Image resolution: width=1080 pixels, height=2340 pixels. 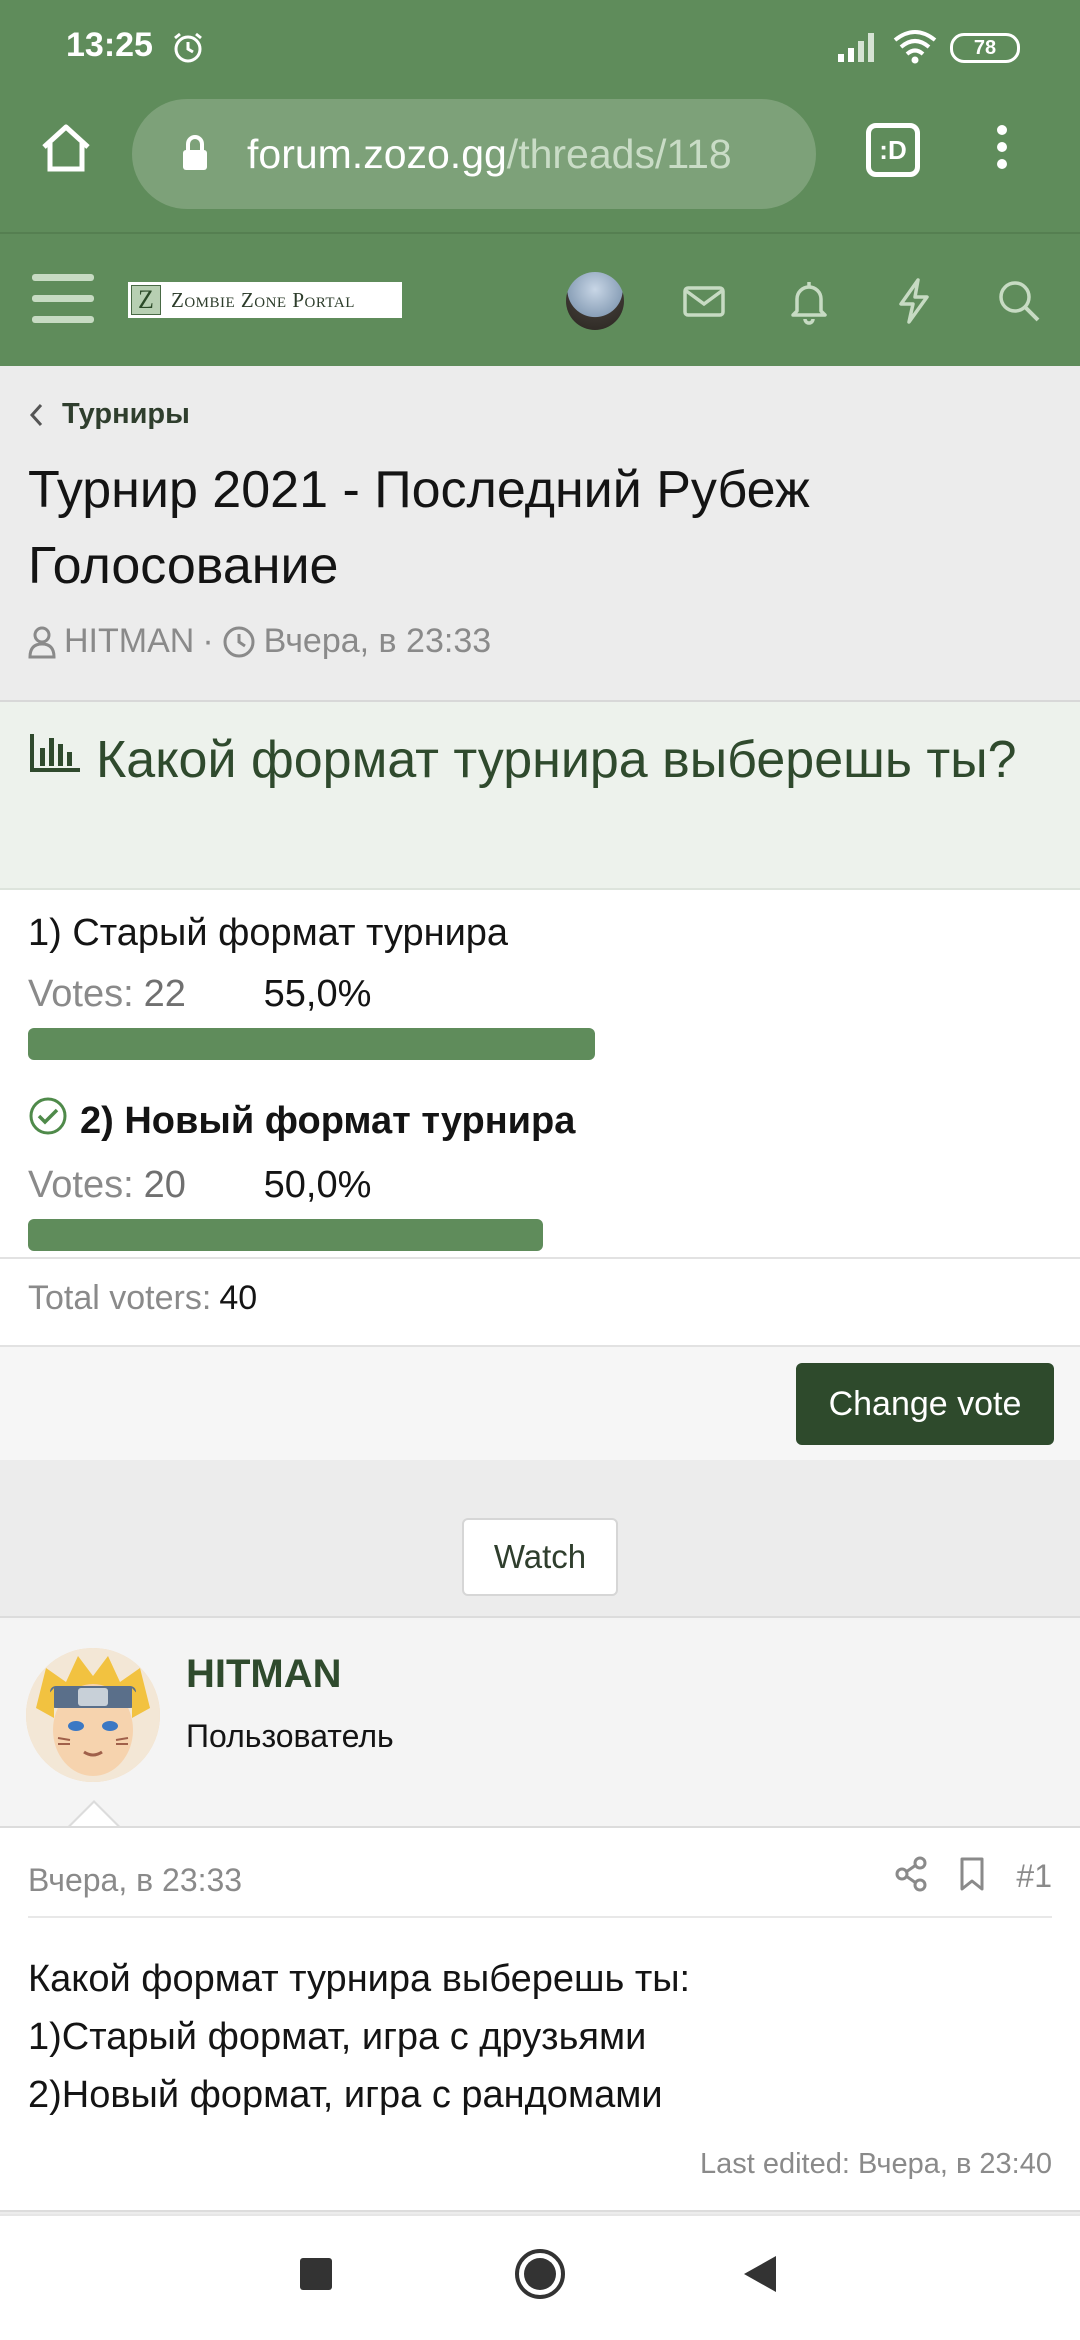 I want to click on square-icon, so click(x=316, y=2274).